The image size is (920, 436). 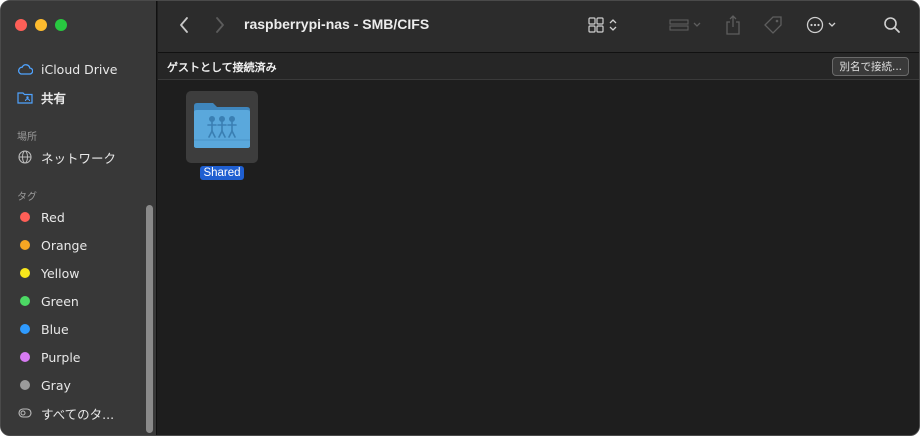 I want to click on all-tags-icon, so click(x=25, y=413).